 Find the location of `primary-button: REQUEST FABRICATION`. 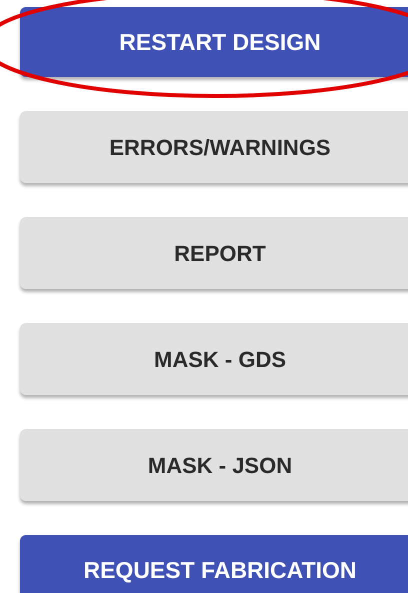

primary-button: REQUEST FABRICATION is located at coordinates (214, 564).